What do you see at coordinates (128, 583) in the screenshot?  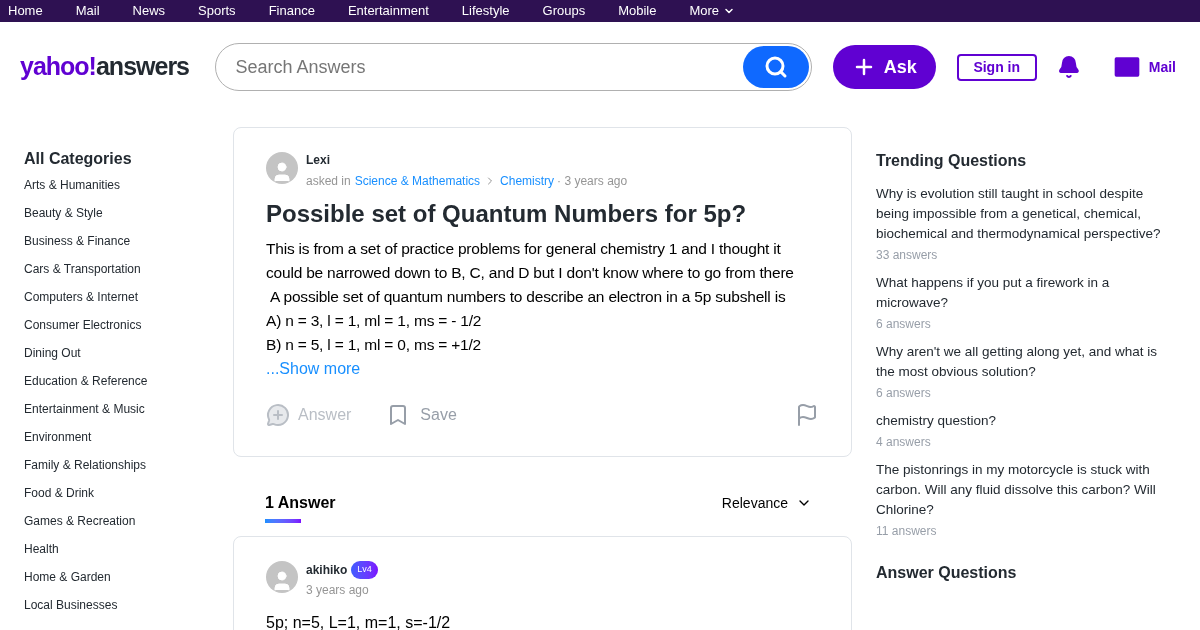 I see `category-link: Home & Garden` at bounding box center [128, 583].